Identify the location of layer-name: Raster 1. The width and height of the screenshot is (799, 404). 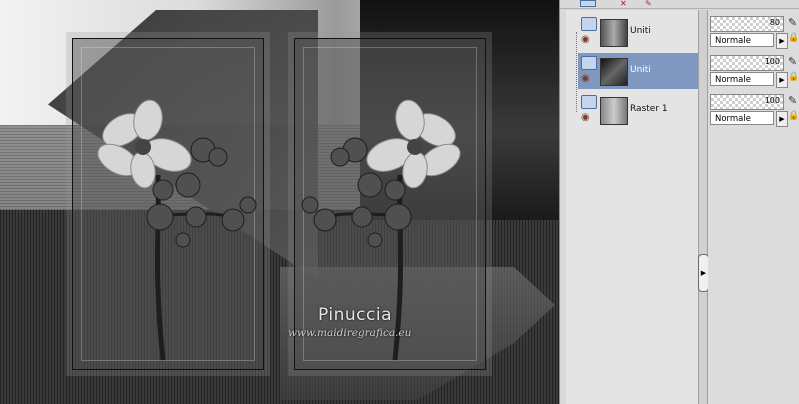
(649, 109).